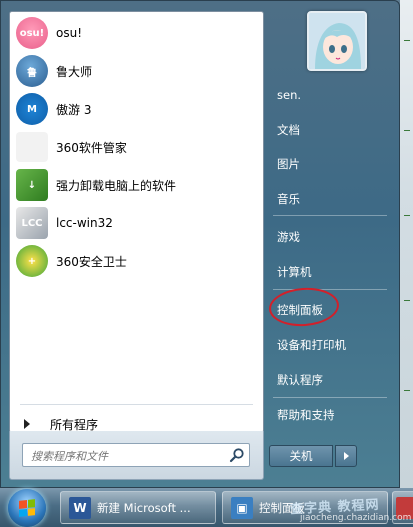 The width and height of the screenshot is (413, 527). I want to click on program-label: 傲游 3, so click(74, 109).